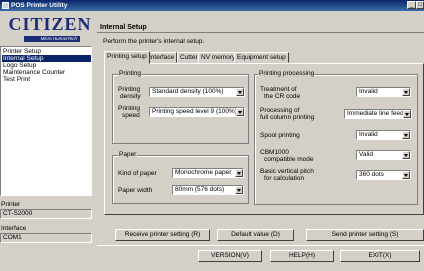  What do you see at coordinates (52, 39) in the screenshot?
I see `logo-tagline: Micro HumanTech` at bounding box center [52, 39].